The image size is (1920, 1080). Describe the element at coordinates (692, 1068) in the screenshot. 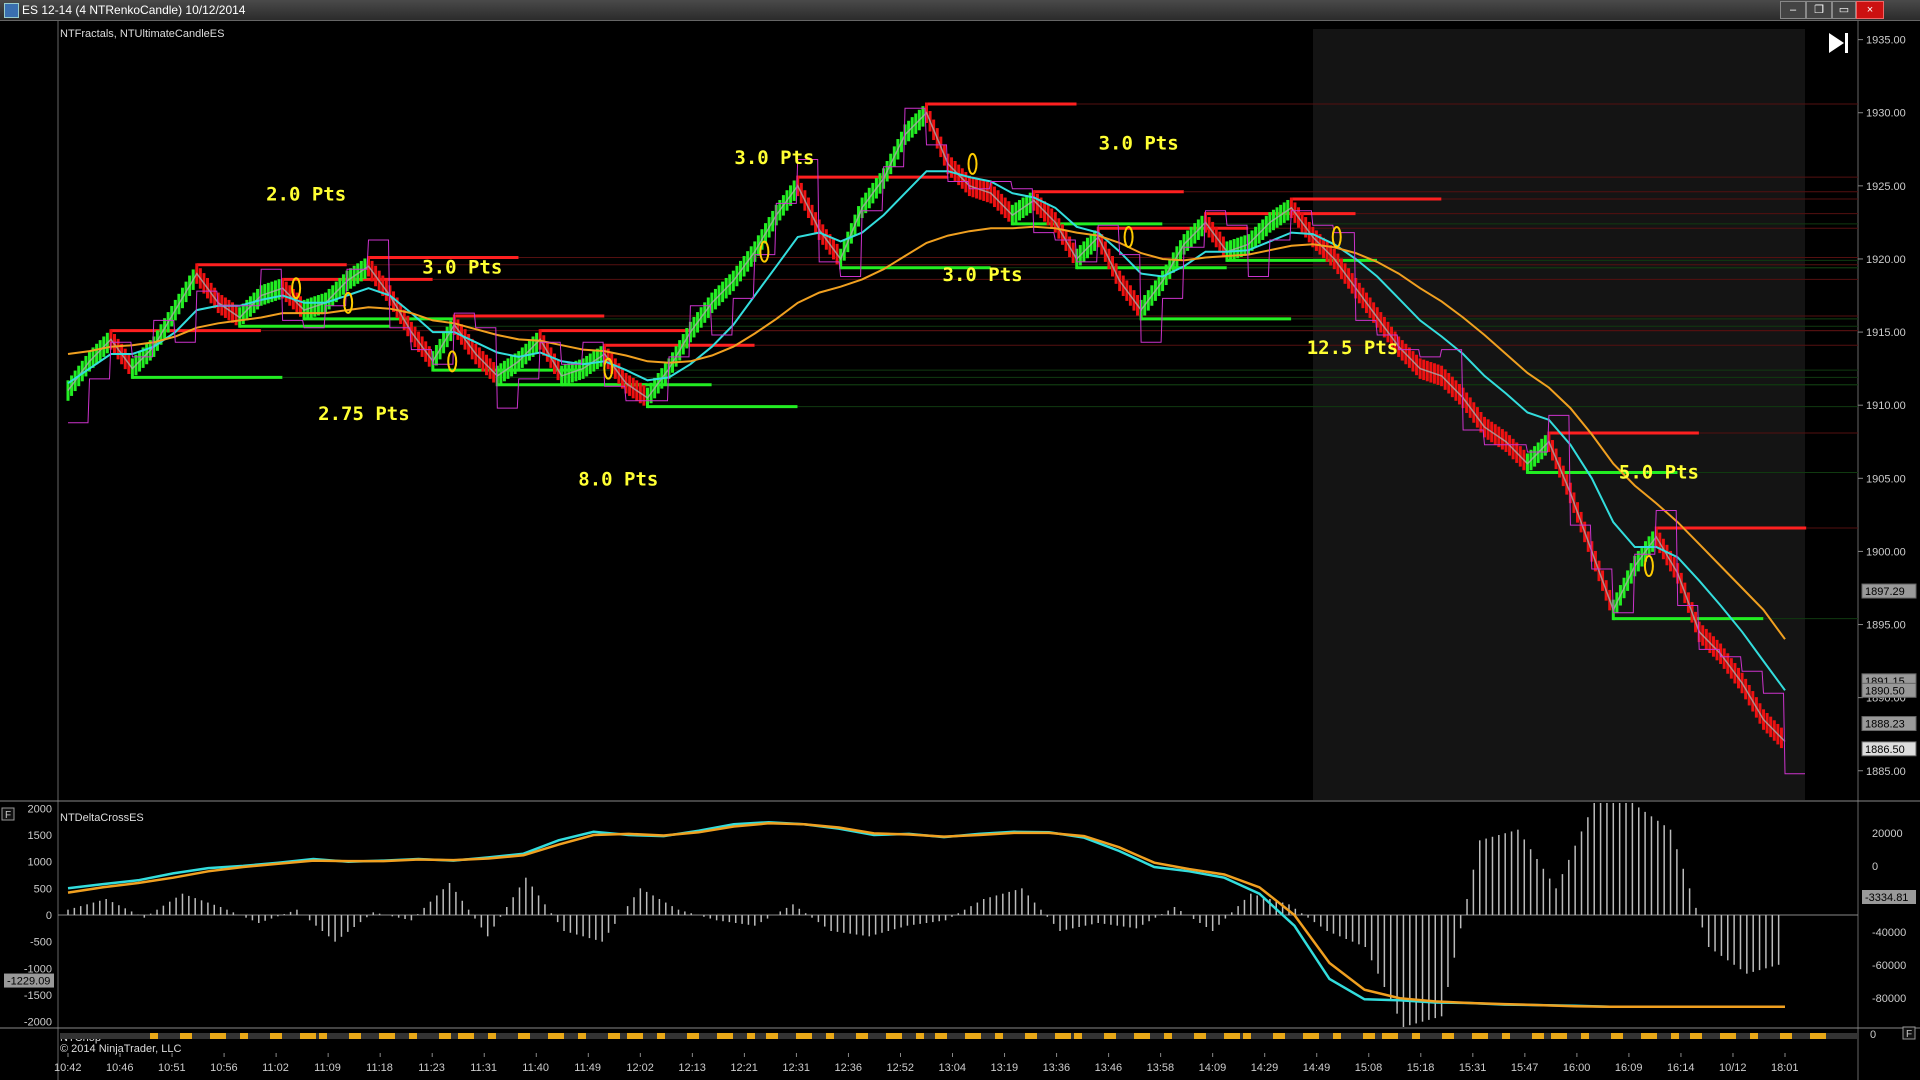

I see `time-tick-label: 12:13` at that location.